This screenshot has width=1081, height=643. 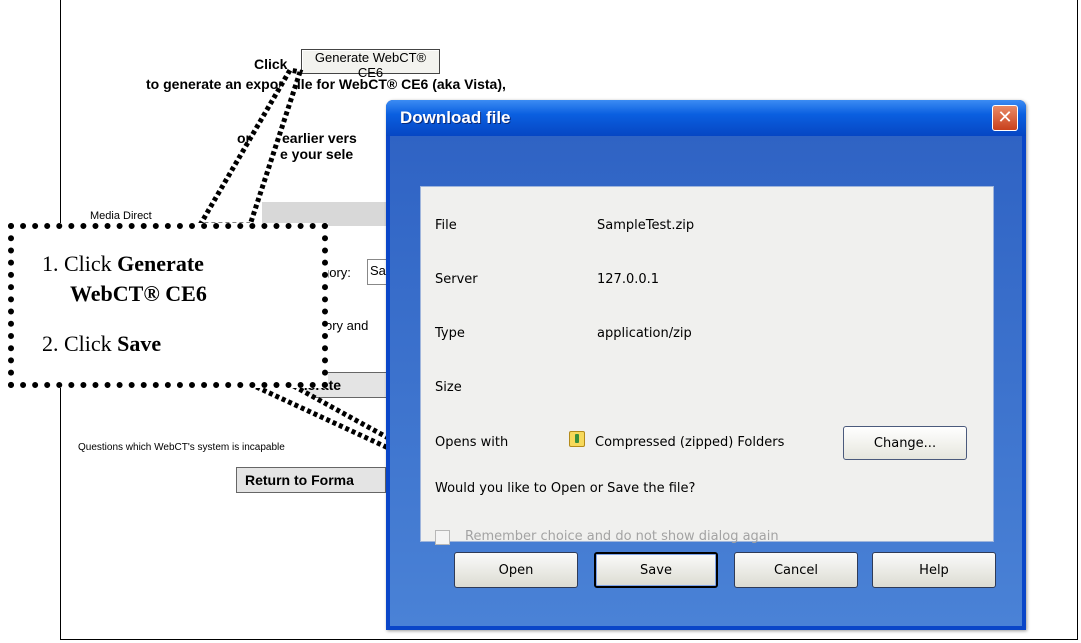 I want to click on zip-folder-icon, so click(x=577, y=439).